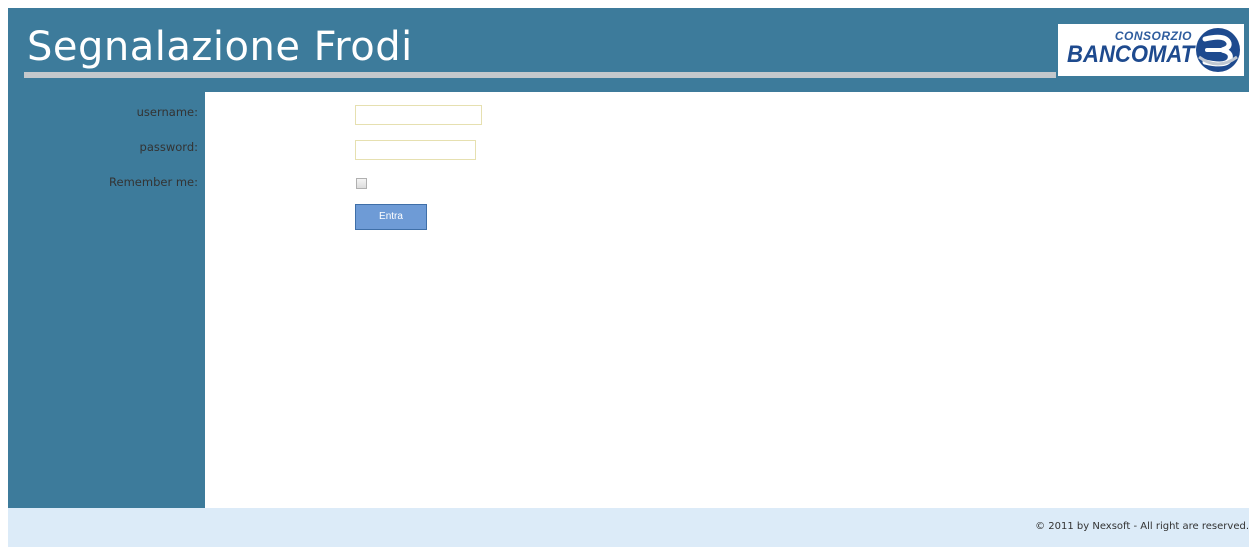 The width and height of the screenshot is (1249, 547). What do you see at coordinates (391, 217) in the screenshot?
I see `login-button: Entra` at bounding box center [391, 217].